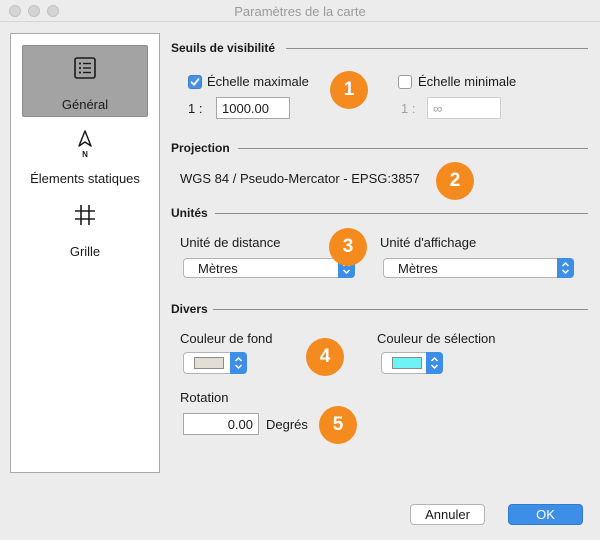 The width and height of the screenshot is (600, 540). I want to click on bg-color-picker, so click(215, 363).